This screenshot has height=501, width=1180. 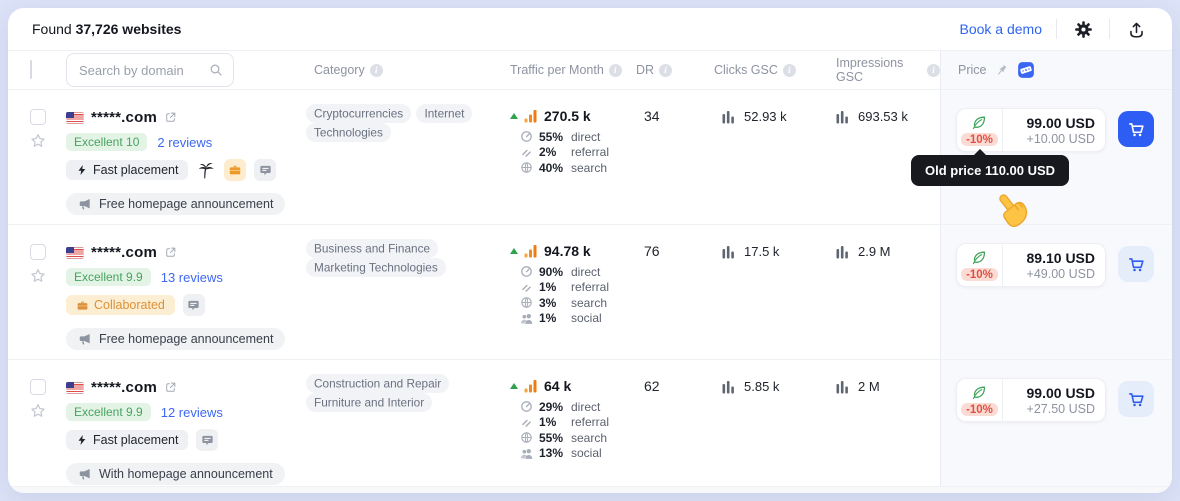 What do you see at coordinates (652, 116) in the screenshot?
I see `dr-value: 34` at bounding box center [652, 116].